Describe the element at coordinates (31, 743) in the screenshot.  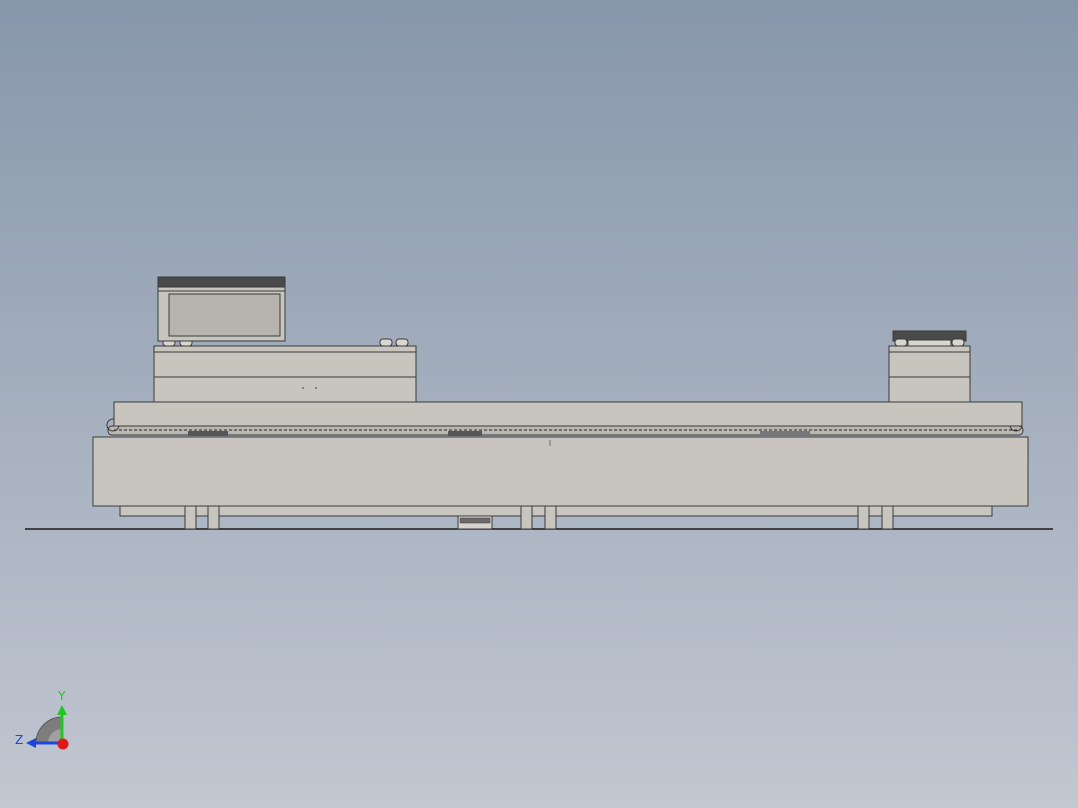
I see `z-axis-head` at that location.